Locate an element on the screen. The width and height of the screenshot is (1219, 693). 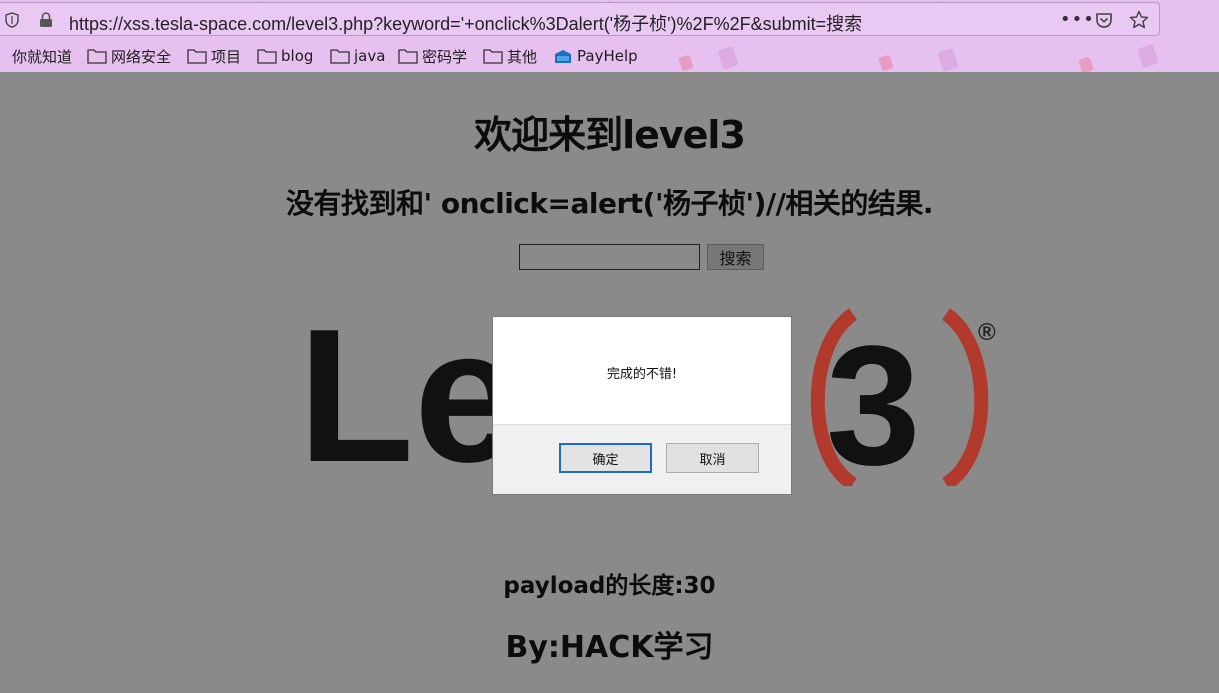
bookmark-link: PayHelp is located at coordinates (595, 56).